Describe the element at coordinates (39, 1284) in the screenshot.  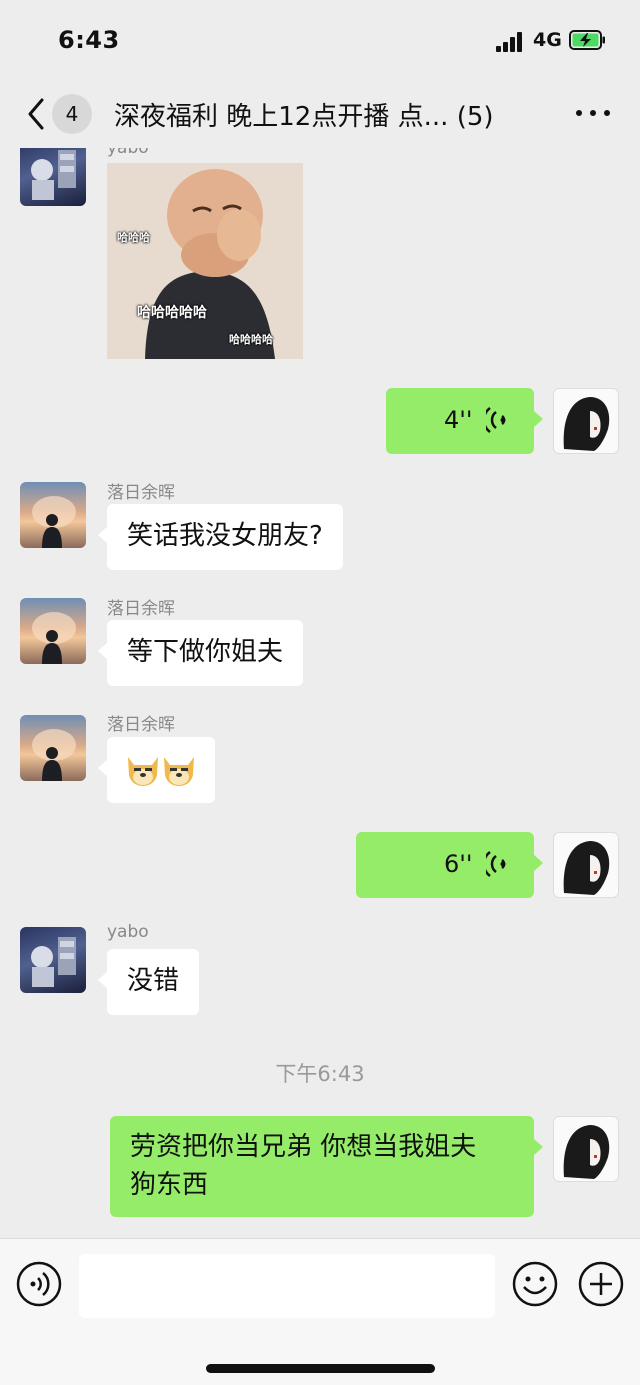
I see `voice-input-icon` at that location.